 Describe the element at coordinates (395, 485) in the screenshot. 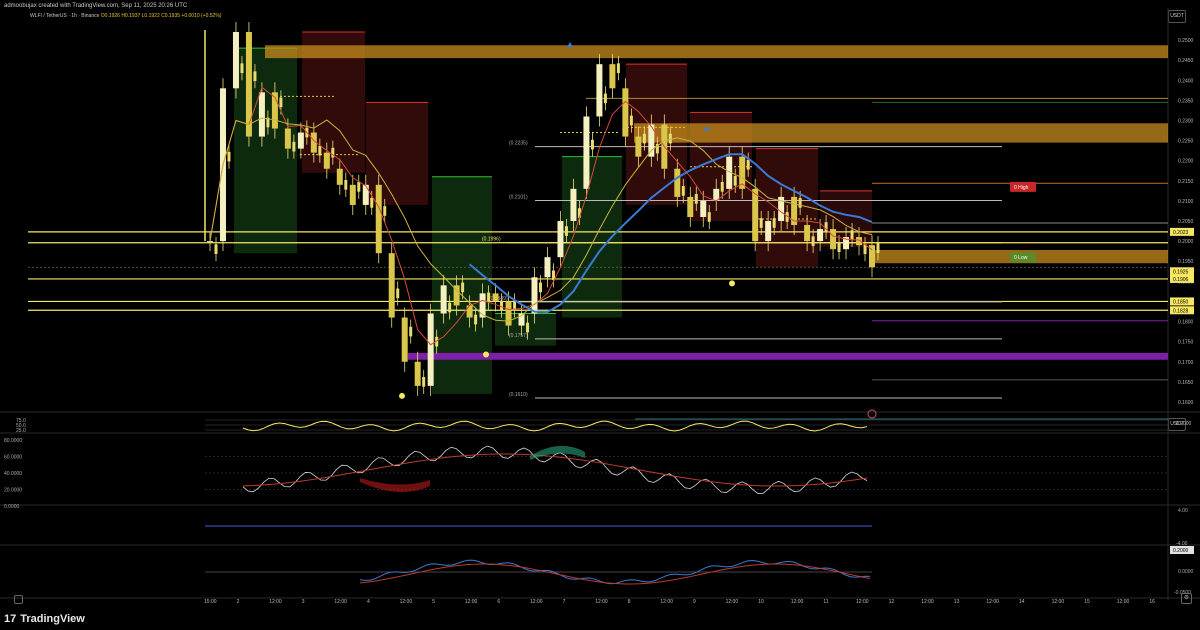

I see `osc-oversold-fill` at that location.